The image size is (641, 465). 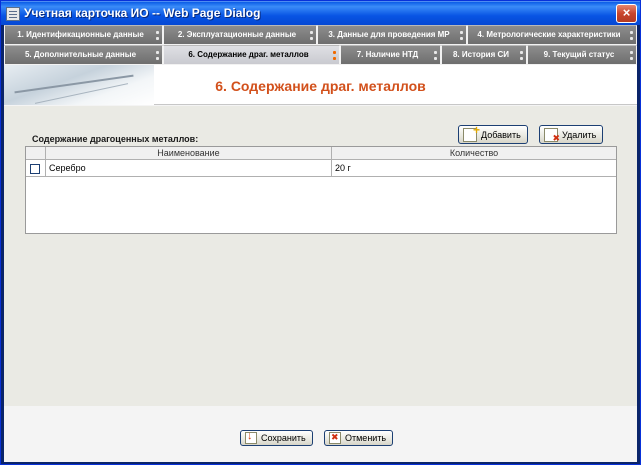 I want to click on cancel-icon, so click(x=335, y=438).